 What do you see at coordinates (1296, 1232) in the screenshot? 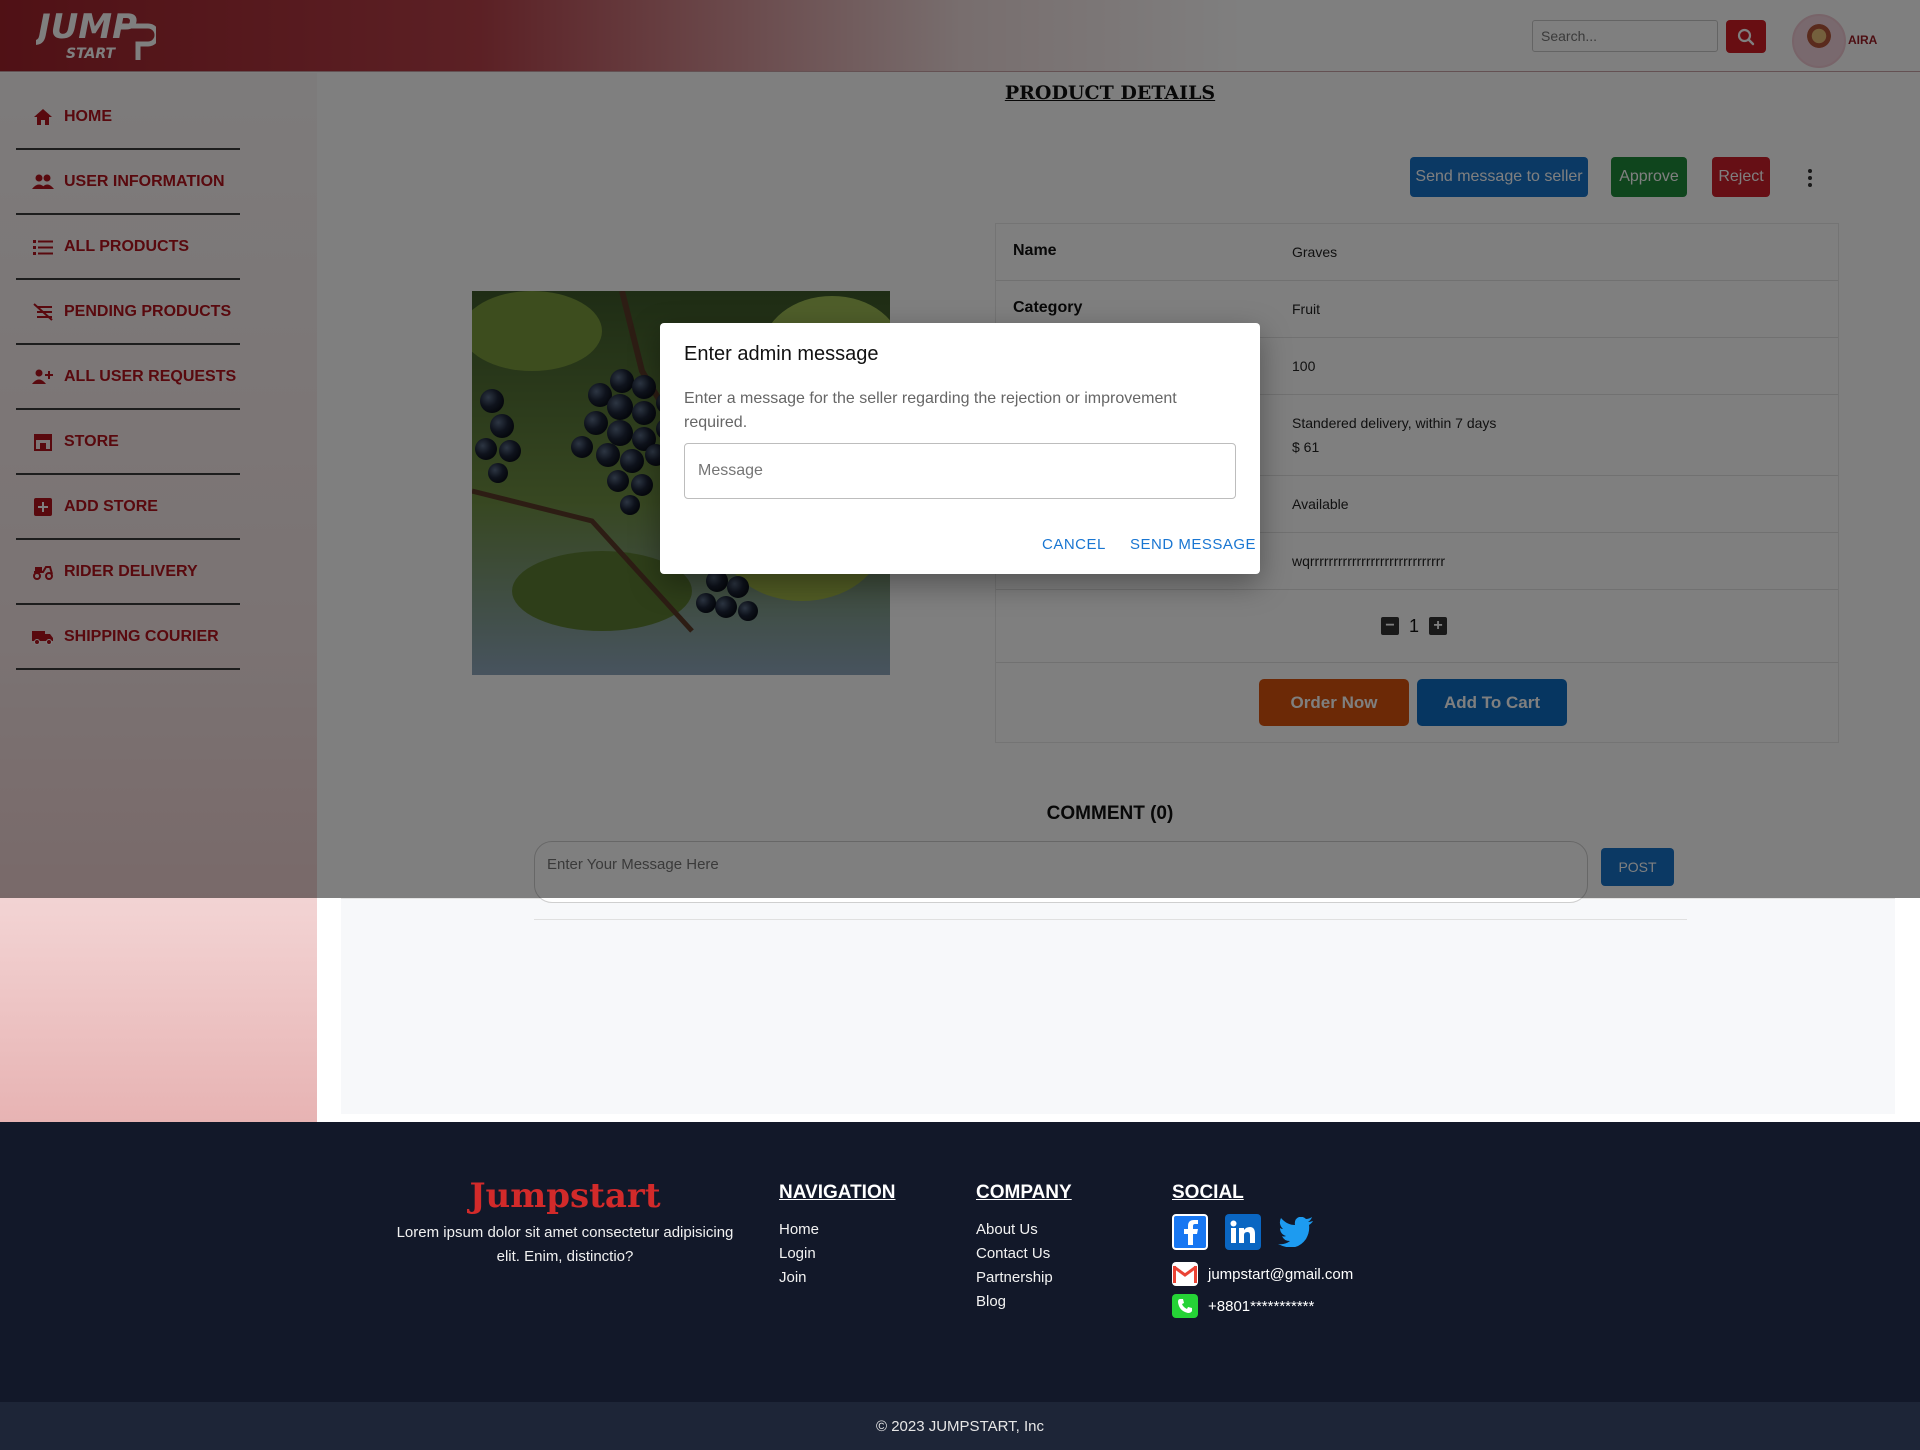
I see `twitter-icon` at bounding box center [1296, 1232].